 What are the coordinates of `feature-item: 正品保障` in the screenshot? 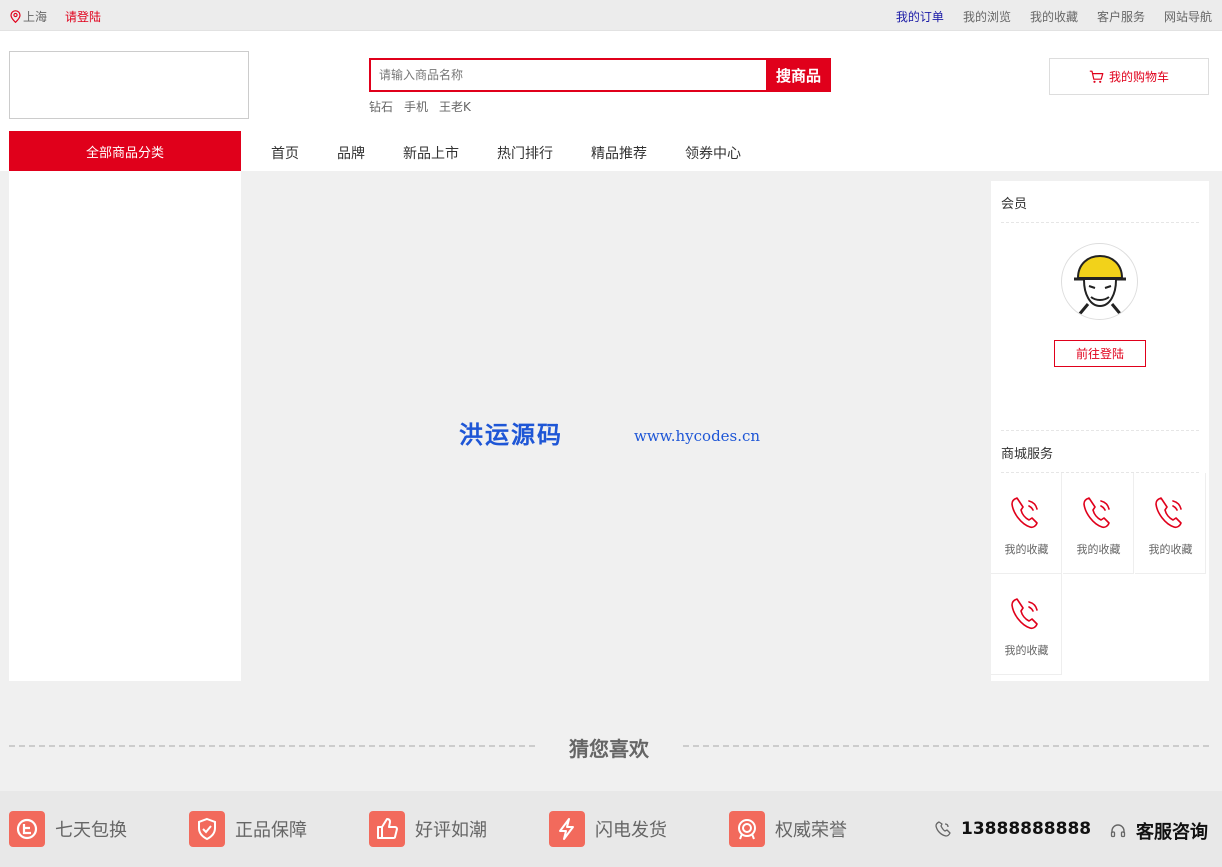 It's located at (248, 829).